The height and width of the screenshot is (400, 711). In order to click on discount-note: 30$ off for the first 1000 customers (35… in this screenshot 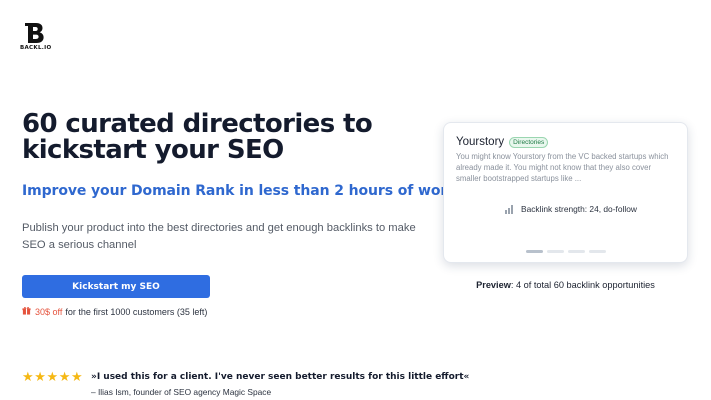, I will do `click(114, 311)`.